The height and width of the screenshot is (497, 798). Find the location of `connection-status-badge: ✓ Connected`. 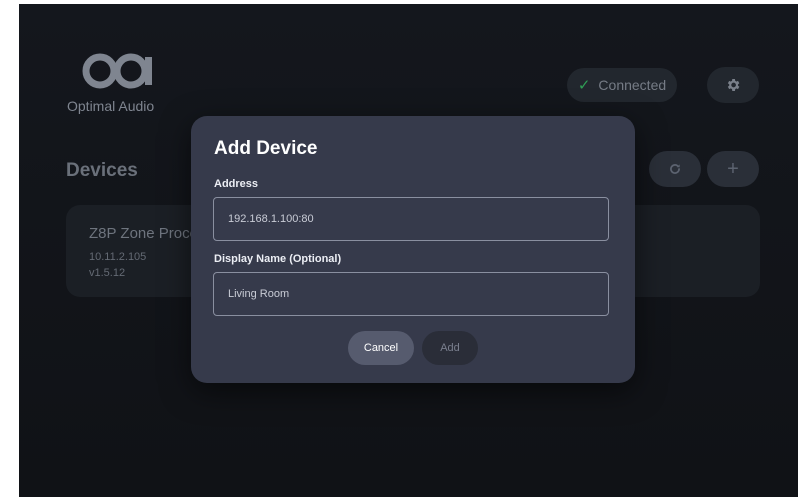

connection-status-badge: ✓ Connected is located at coordinates (622, 85).